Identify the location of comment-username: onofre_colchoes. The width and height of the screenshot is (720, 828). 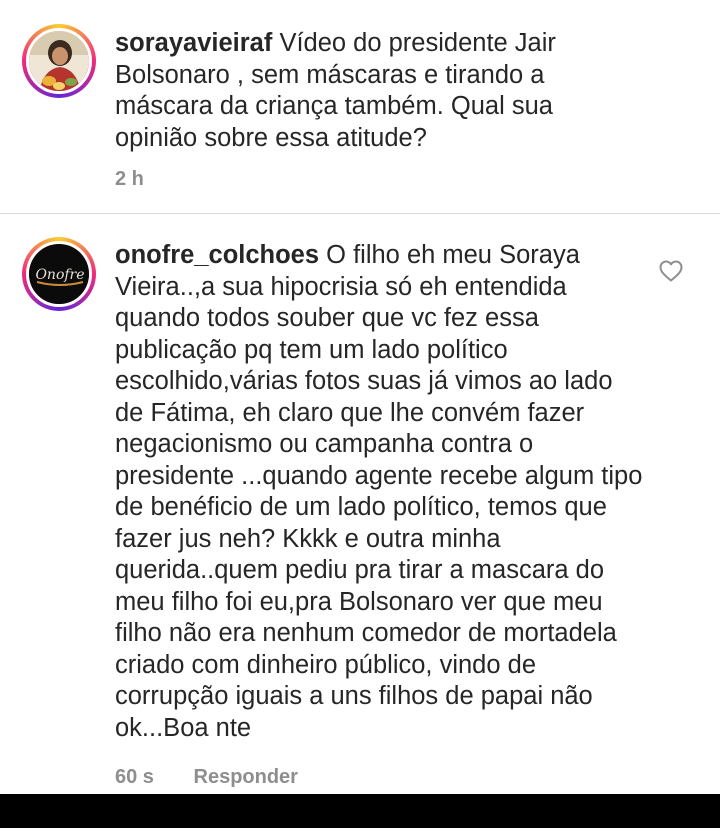
(217, 255).